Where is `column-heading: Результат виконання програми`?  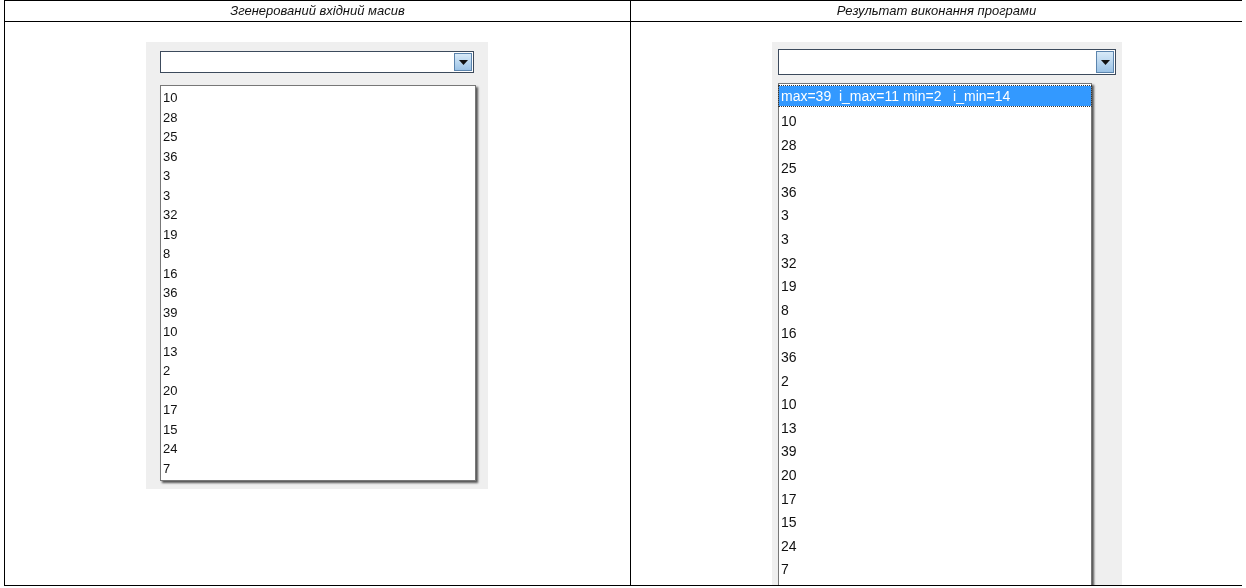 column-heading: Результат виконання програми is located at coordinates (936, 11).